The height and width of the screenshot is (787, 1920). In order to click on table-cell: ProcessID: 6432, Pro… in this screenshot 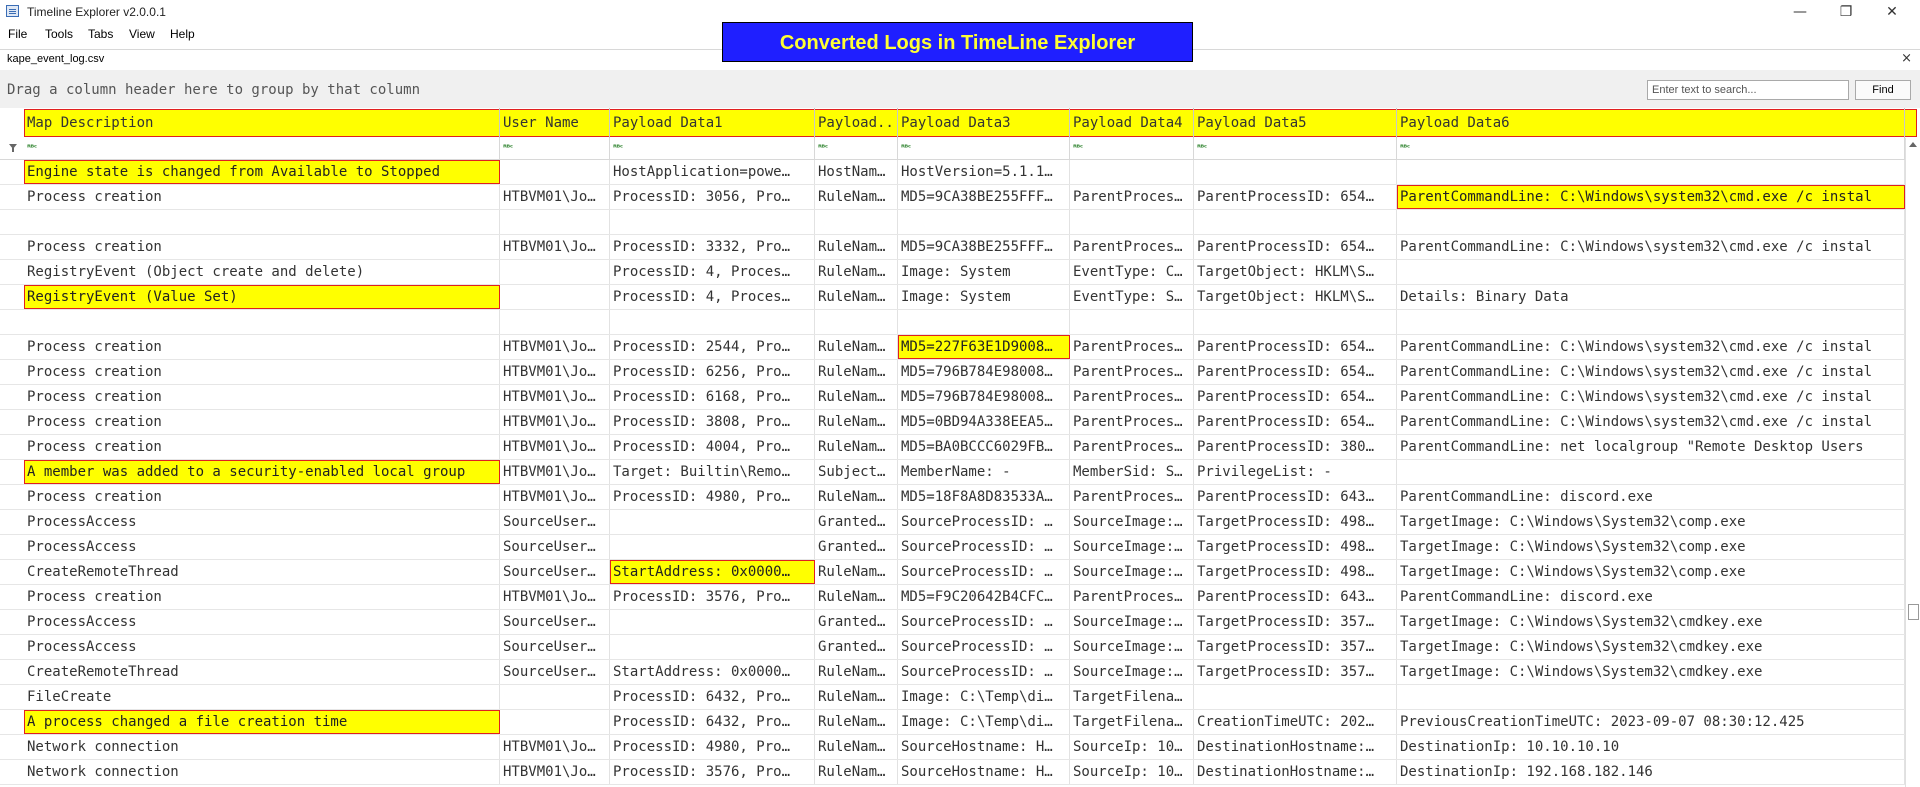, I will do `click(712, 697)`.